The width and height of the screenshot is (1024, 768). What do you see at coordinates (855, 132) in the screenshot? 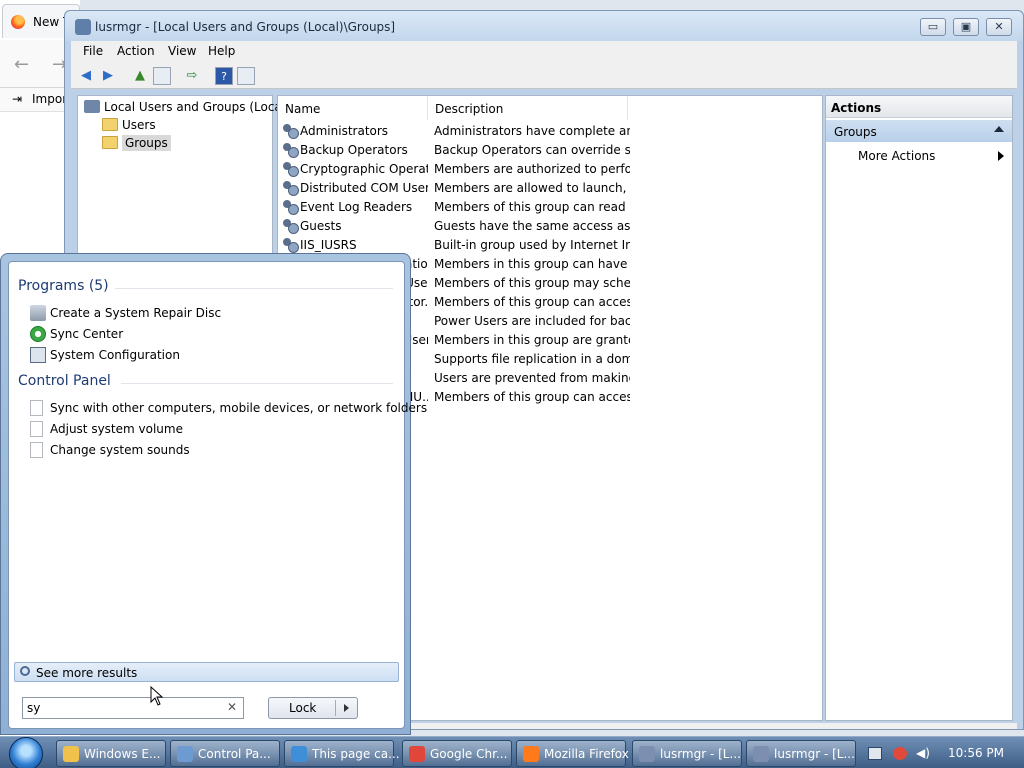
I see `actions-group-label: Groups` at bounding box center [855, 132].